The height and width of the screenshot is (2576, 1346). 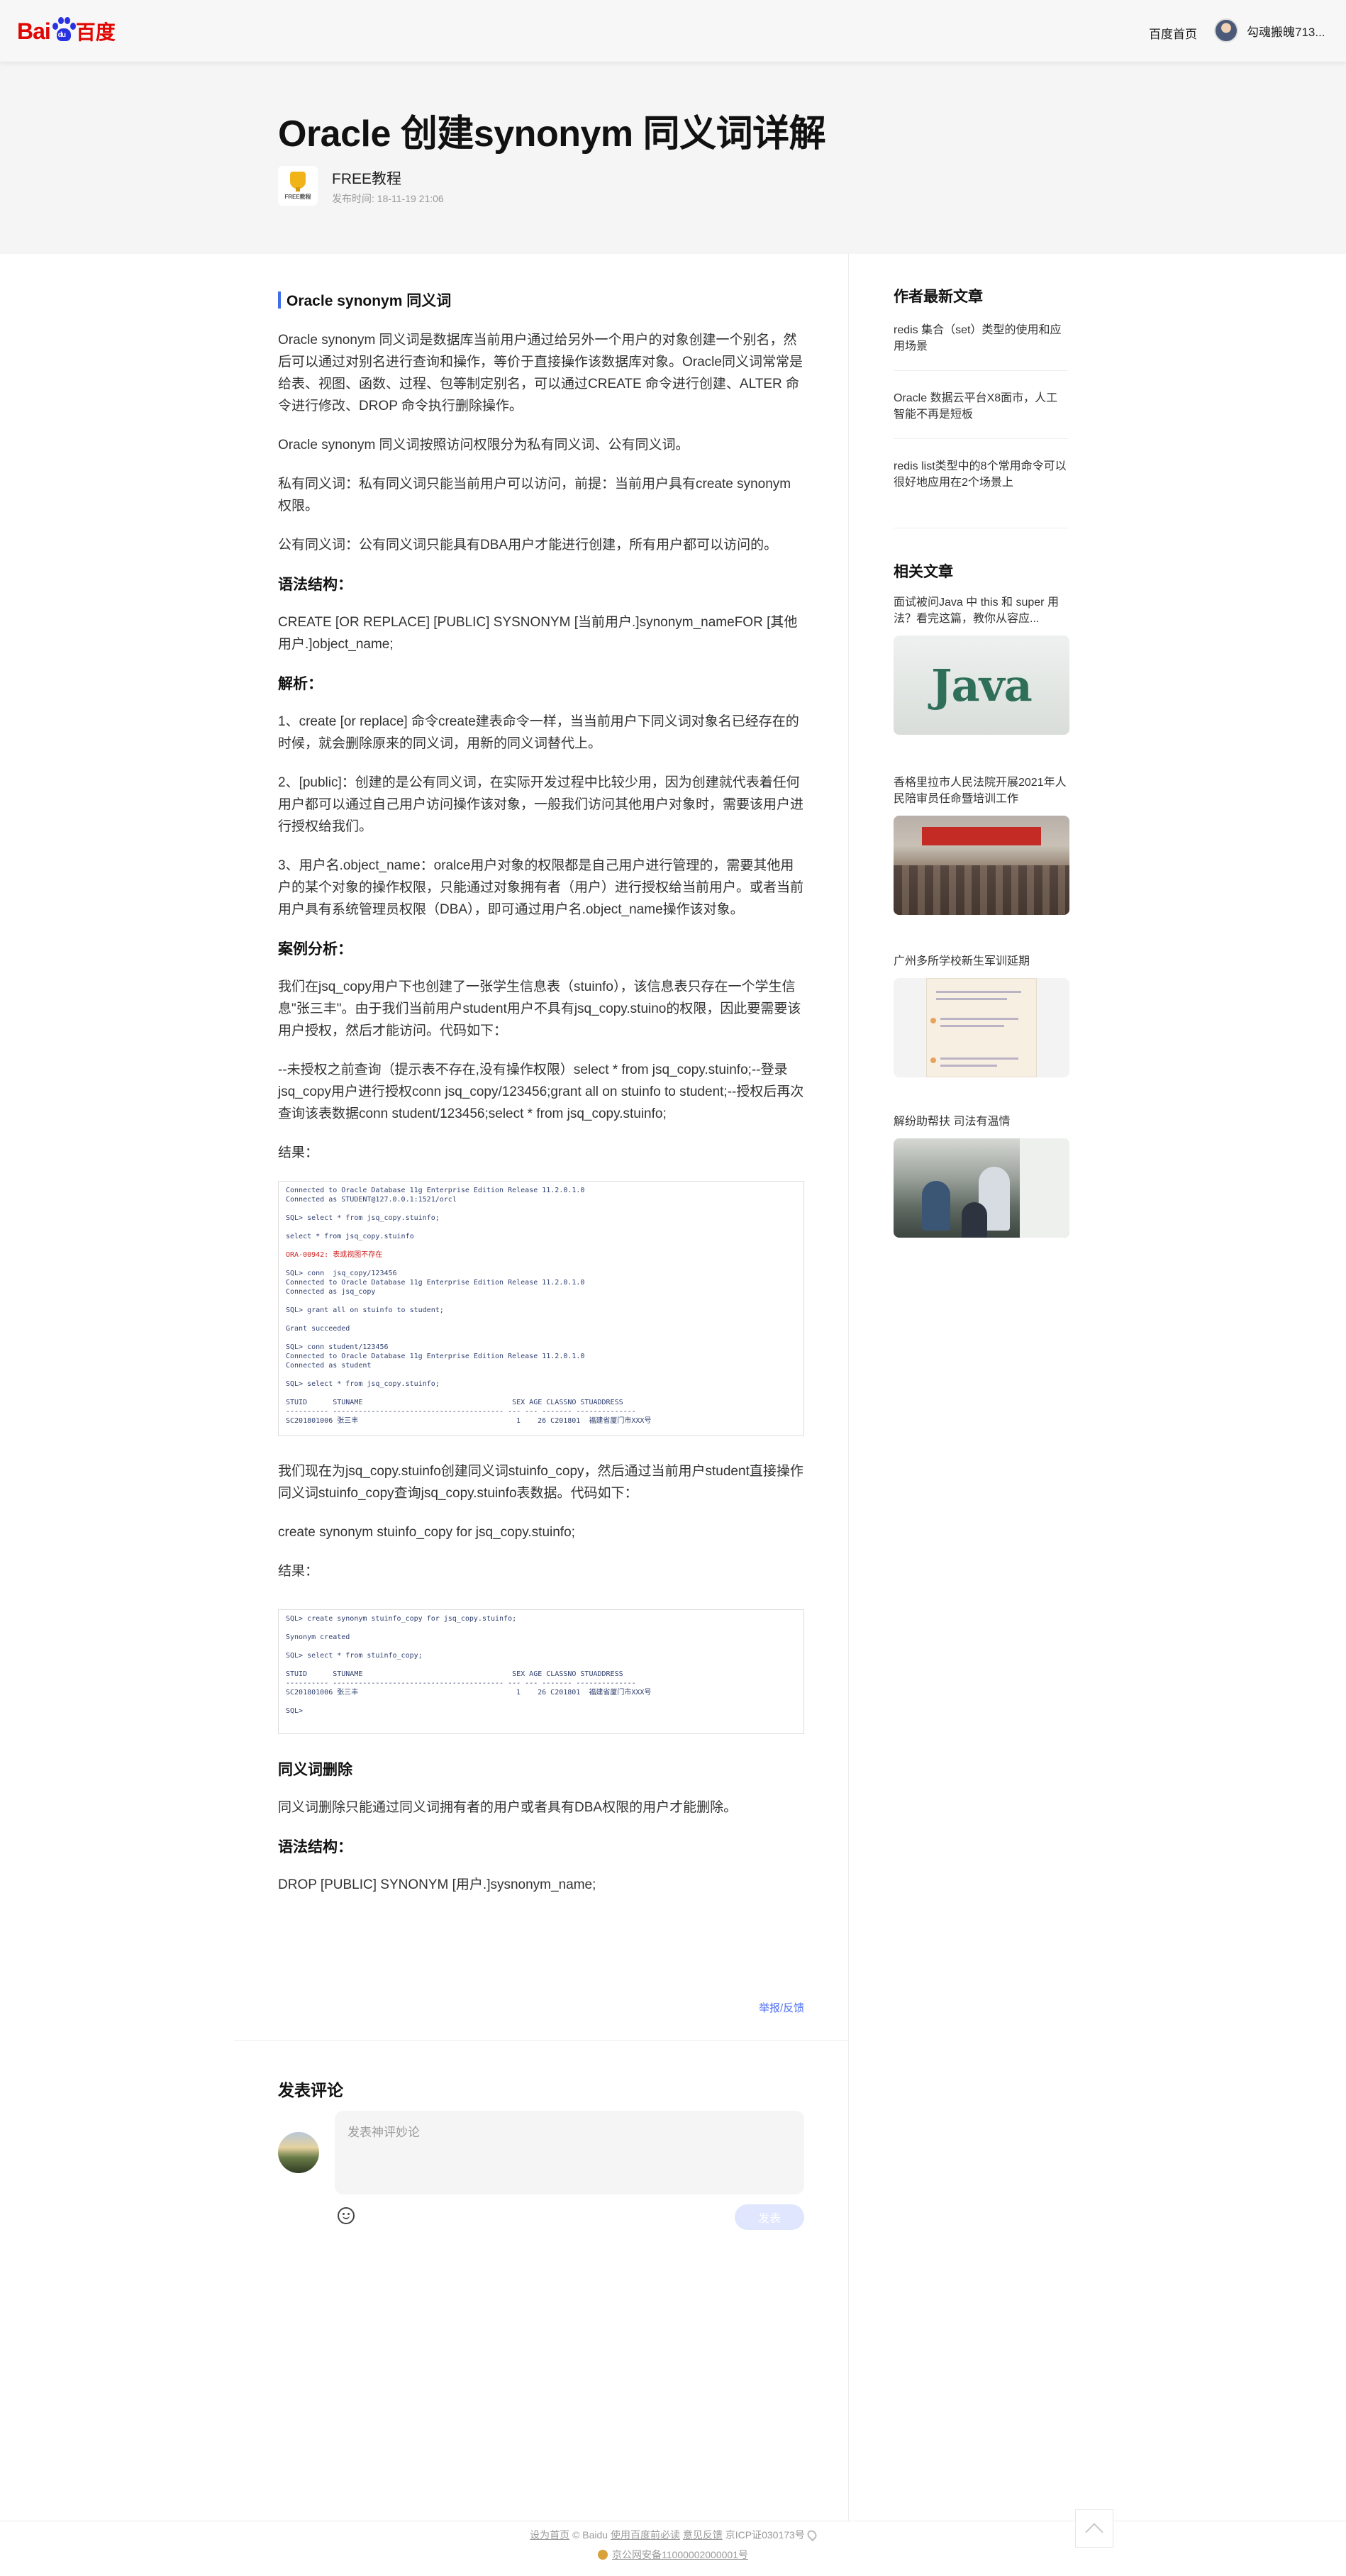 What do you see at coordinates (541, 300) in the screenshot?
I see `section-heading: Oracle synonym 同义词` at bounding box center [541, 300].